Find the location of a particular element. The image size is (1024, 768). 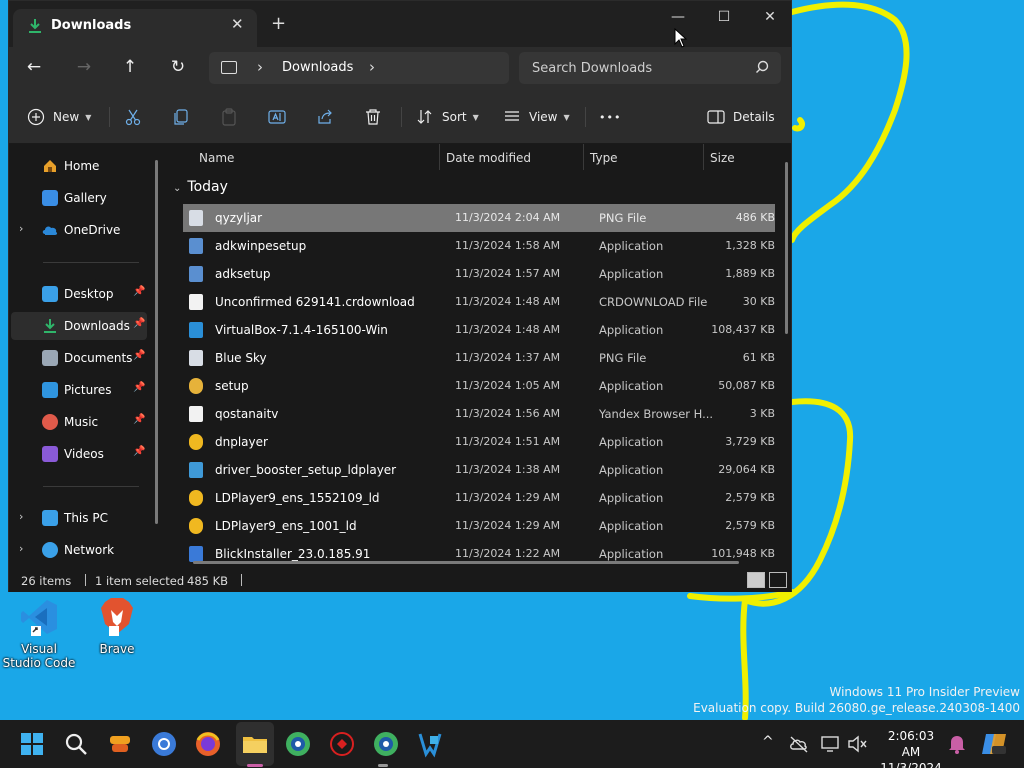

sidebar-item-home: Home is located at coordinates (79, 166).